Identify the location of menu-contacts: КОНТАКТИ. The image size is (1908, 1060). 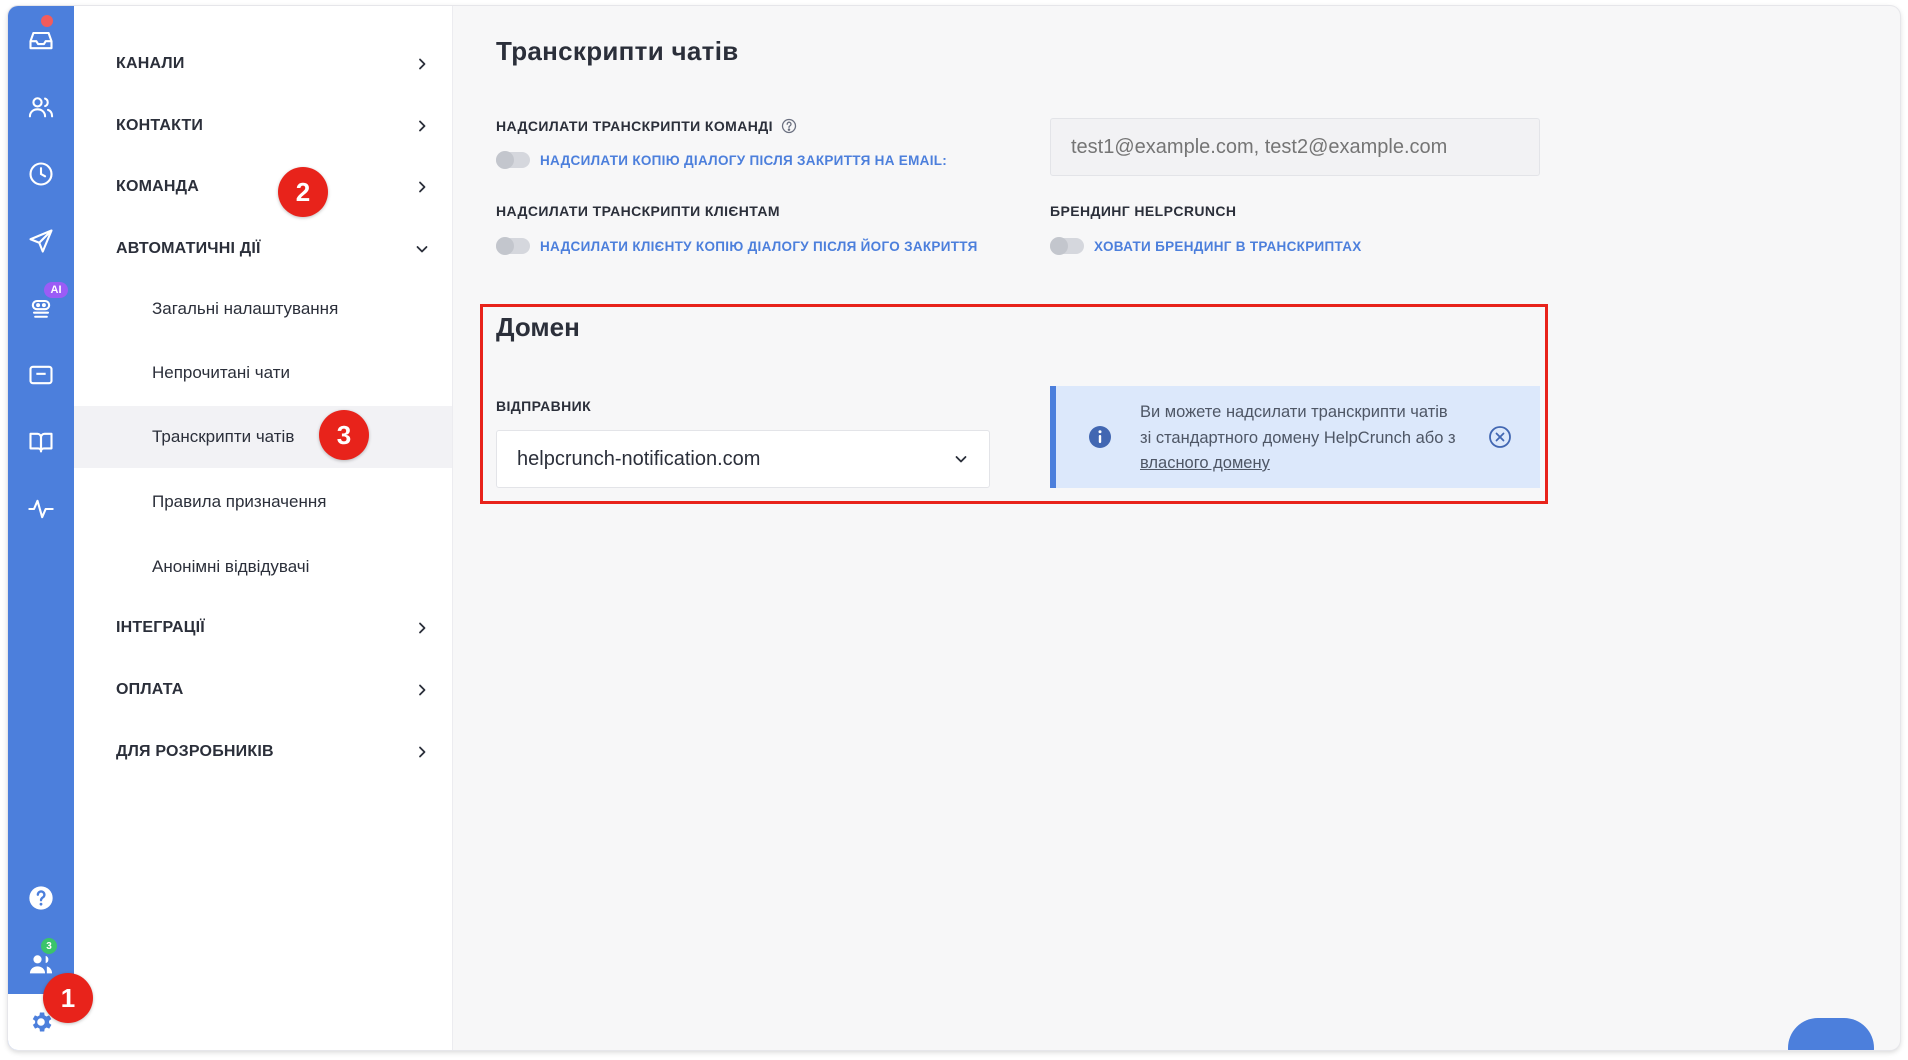
(263, 126).